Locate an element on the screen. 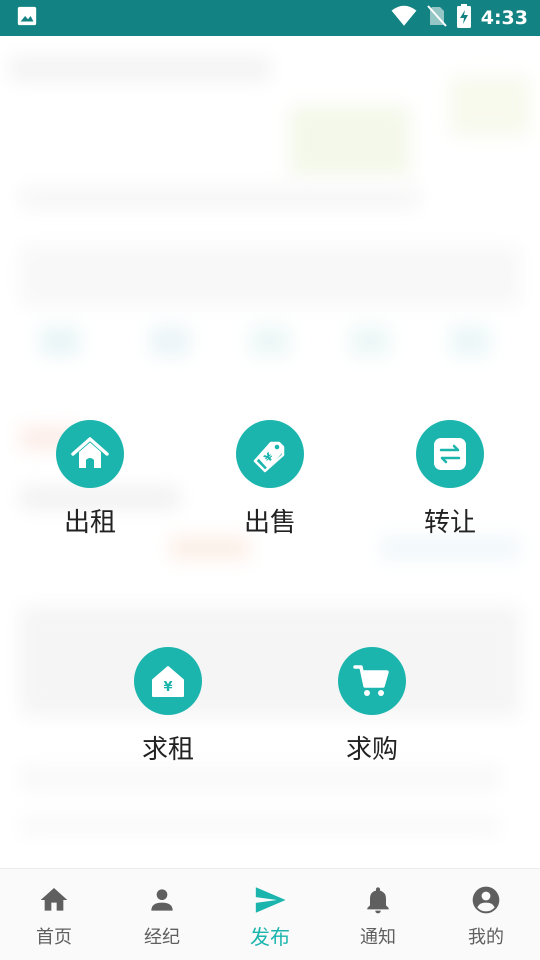  send-icon is located at coordinates (270, 900).